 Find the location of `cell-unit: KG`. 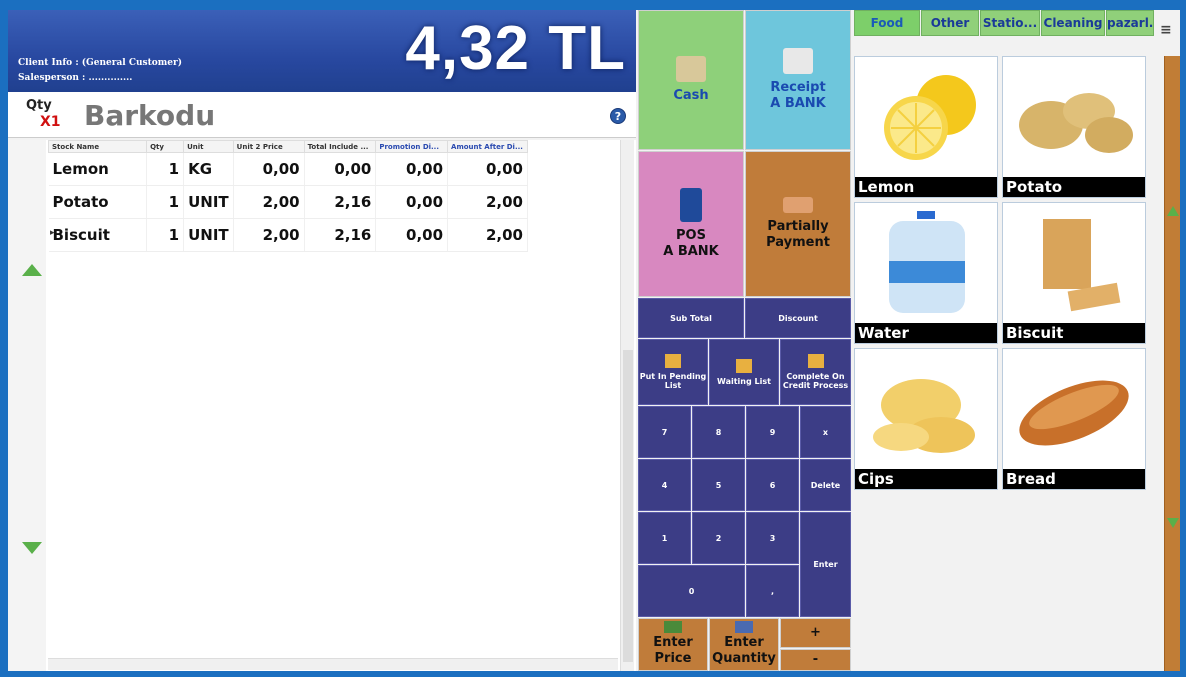

cell-unit: KG is located at coordinates (208, 169).